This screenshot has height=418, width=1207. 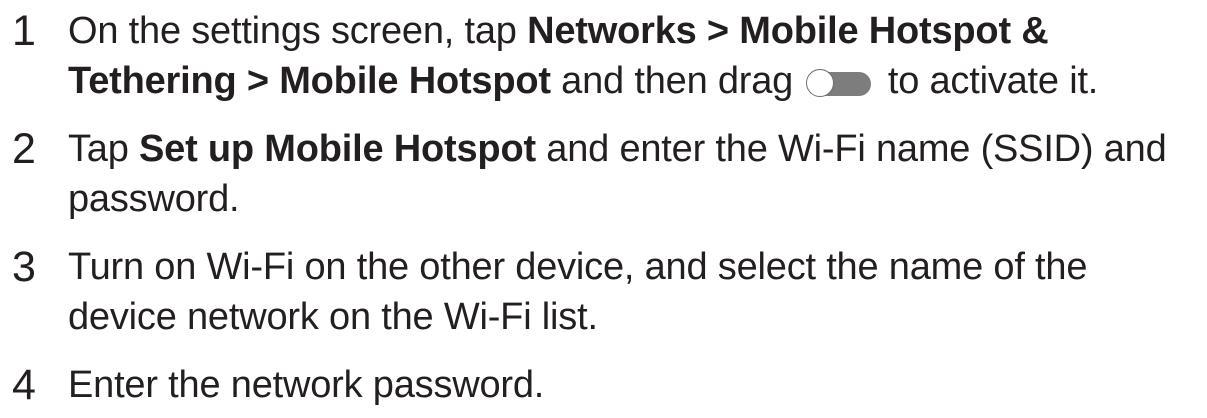 What do you see at coordinates (839, 83) in the screenshot?
I see `toggle-switch-off-icon` at bounding box center [839, 83].